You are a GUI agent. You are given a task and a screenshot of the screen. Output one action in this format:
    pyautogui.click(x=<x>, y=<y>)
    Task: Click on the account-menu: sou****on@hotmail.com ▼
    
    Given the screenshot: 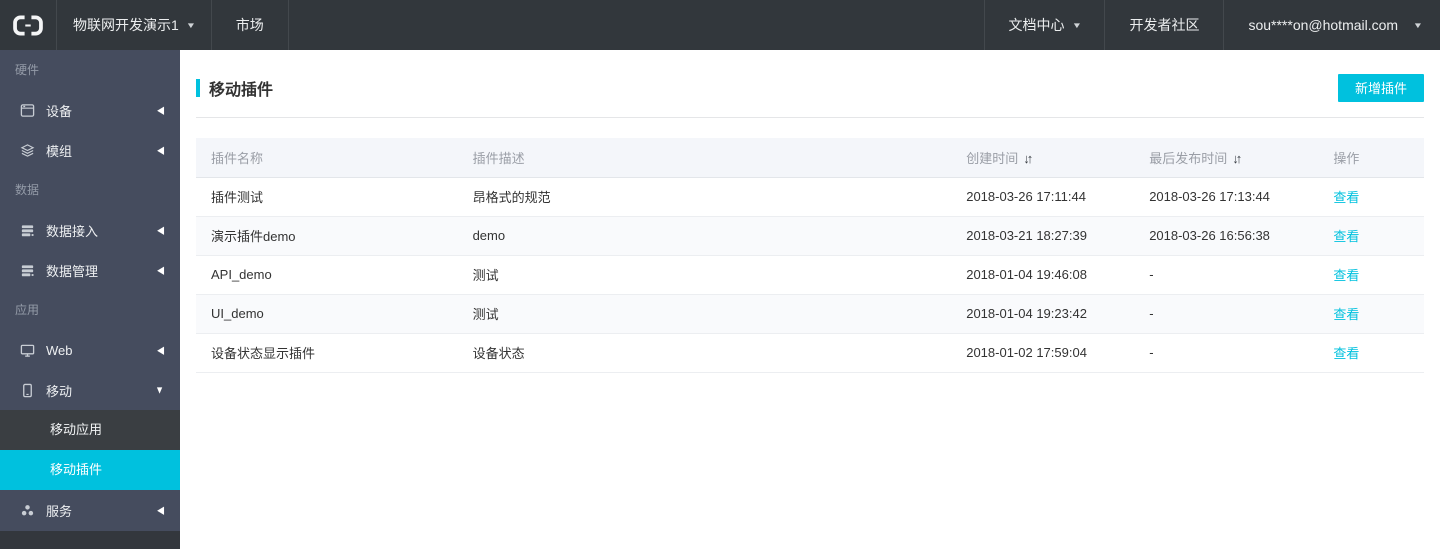 What is the action you would take?
    pyautogui.click(x=1331, y=25)
    